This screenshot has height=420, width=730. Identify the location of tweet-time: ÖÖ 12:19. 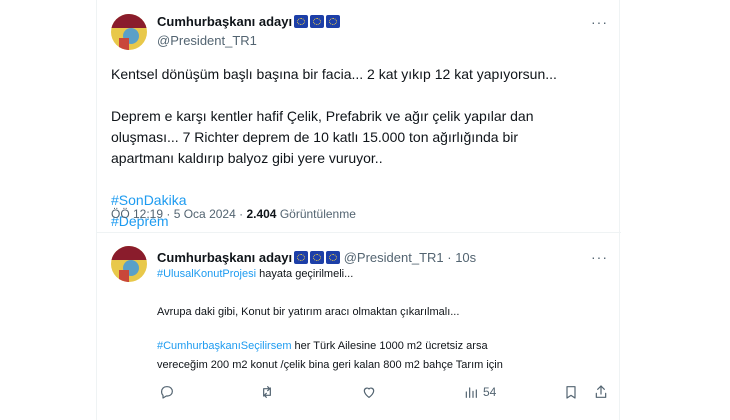
(137, 214).